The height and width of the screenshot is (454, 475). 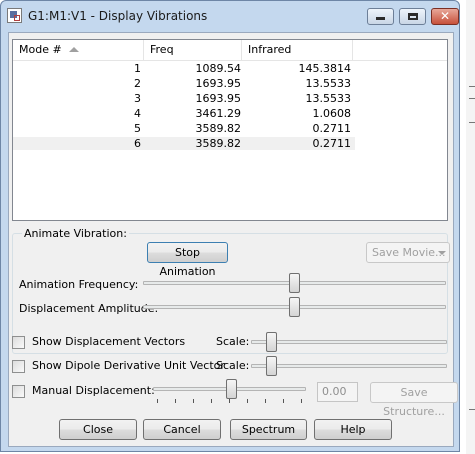 What do you see at coordinates (233, 365) in the screenshot?
I see `dipole-scale-label: Scale:` at bounding box center [233, 365].